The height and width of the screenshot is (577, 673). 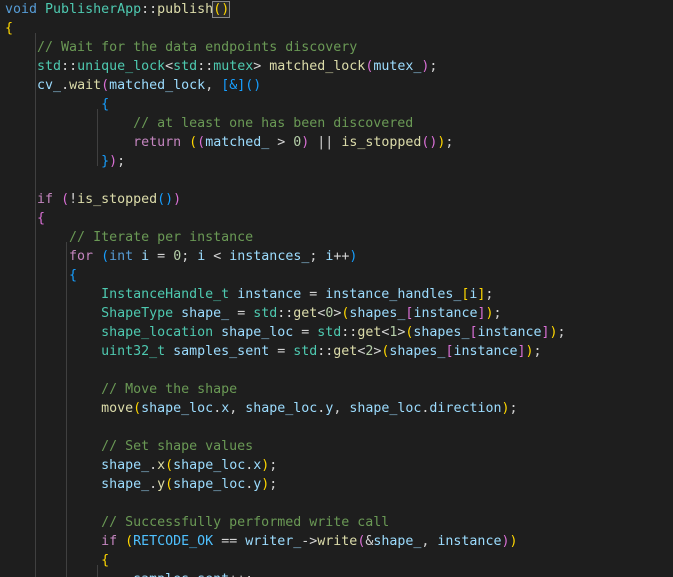 What do you see at coordinates (121, 389) in the screenshot?
I see `code-line: // Move the shape` at bounding box center [121, 389].